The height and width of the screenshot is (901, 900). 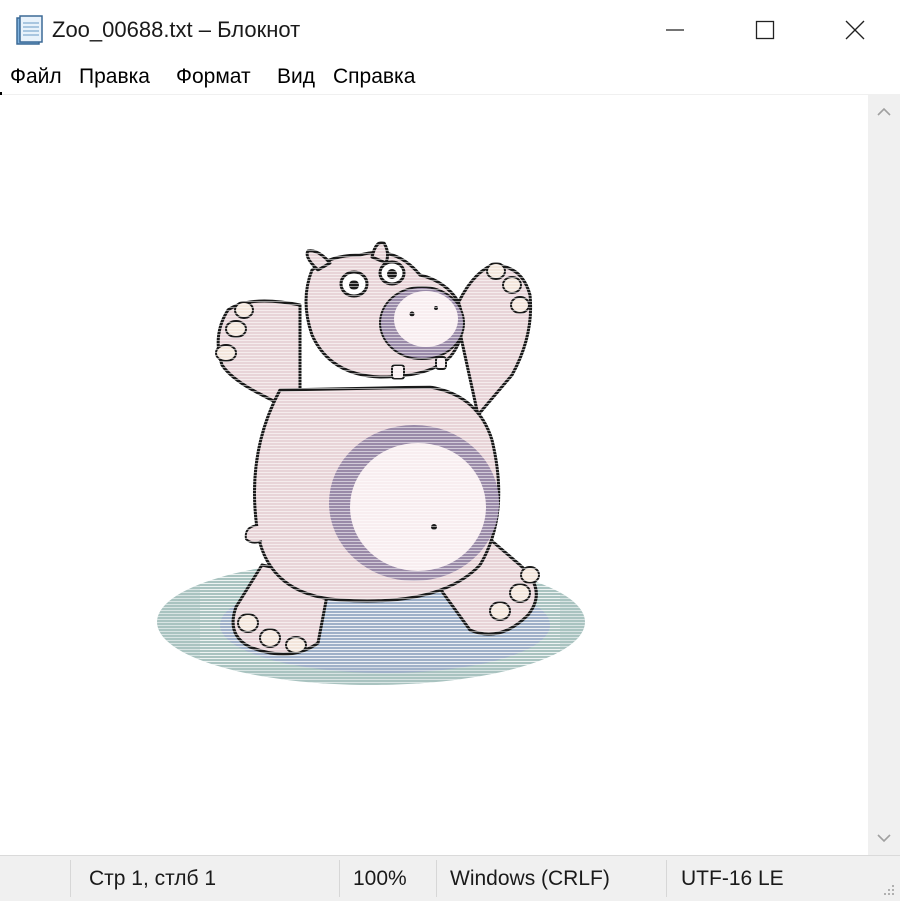 I want to click on menu-format: Формат, so click(x=213, y=77).